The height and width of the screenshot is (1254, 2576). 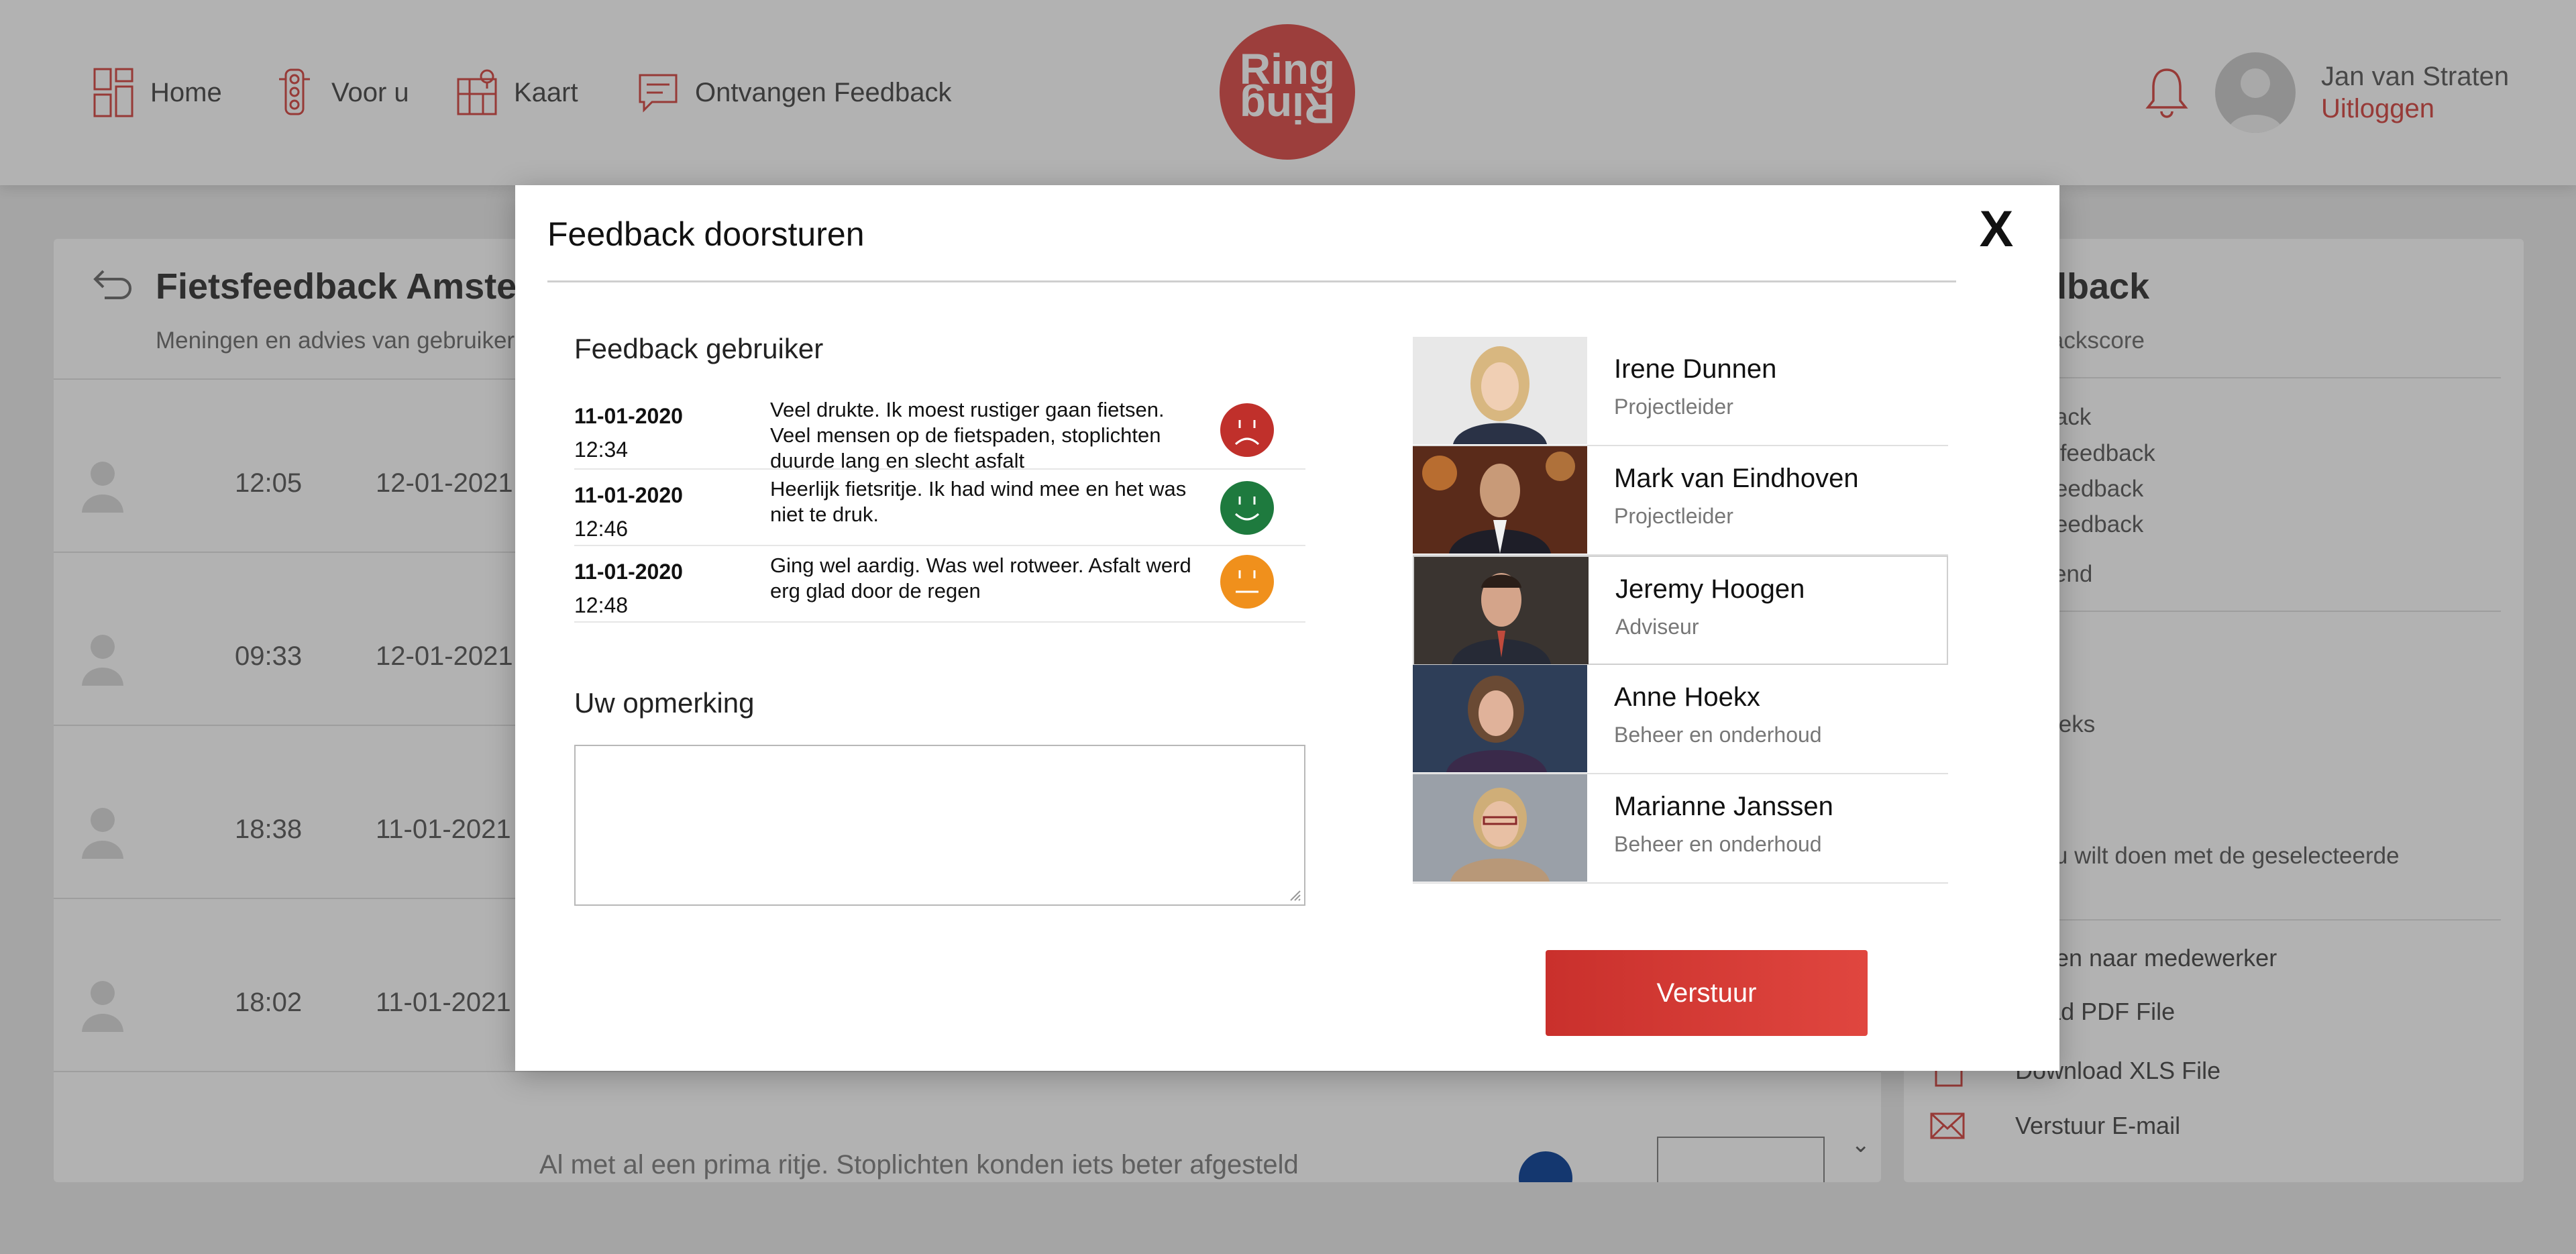 What do you see at coordinates (1247, 430) in the screenshot?
I see `sad-face-icon` at bounding box center [1247, 430].